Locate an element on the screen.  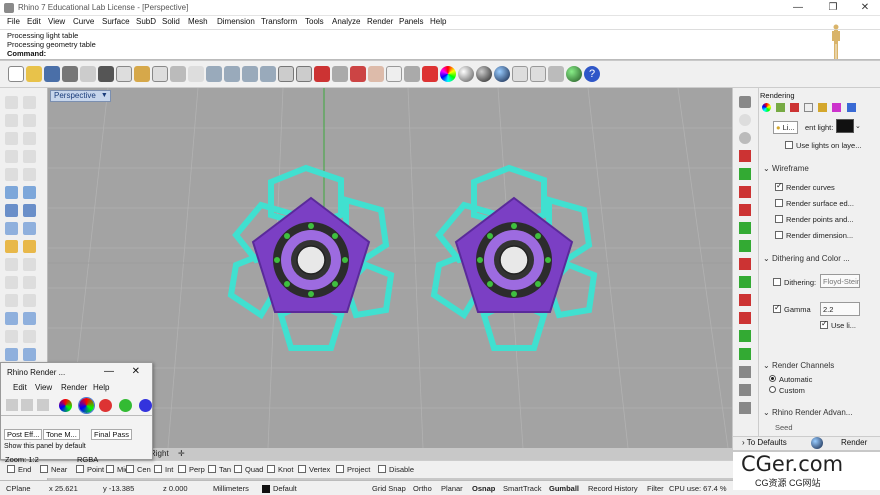
move-icon is located at coordinates (11, 264).